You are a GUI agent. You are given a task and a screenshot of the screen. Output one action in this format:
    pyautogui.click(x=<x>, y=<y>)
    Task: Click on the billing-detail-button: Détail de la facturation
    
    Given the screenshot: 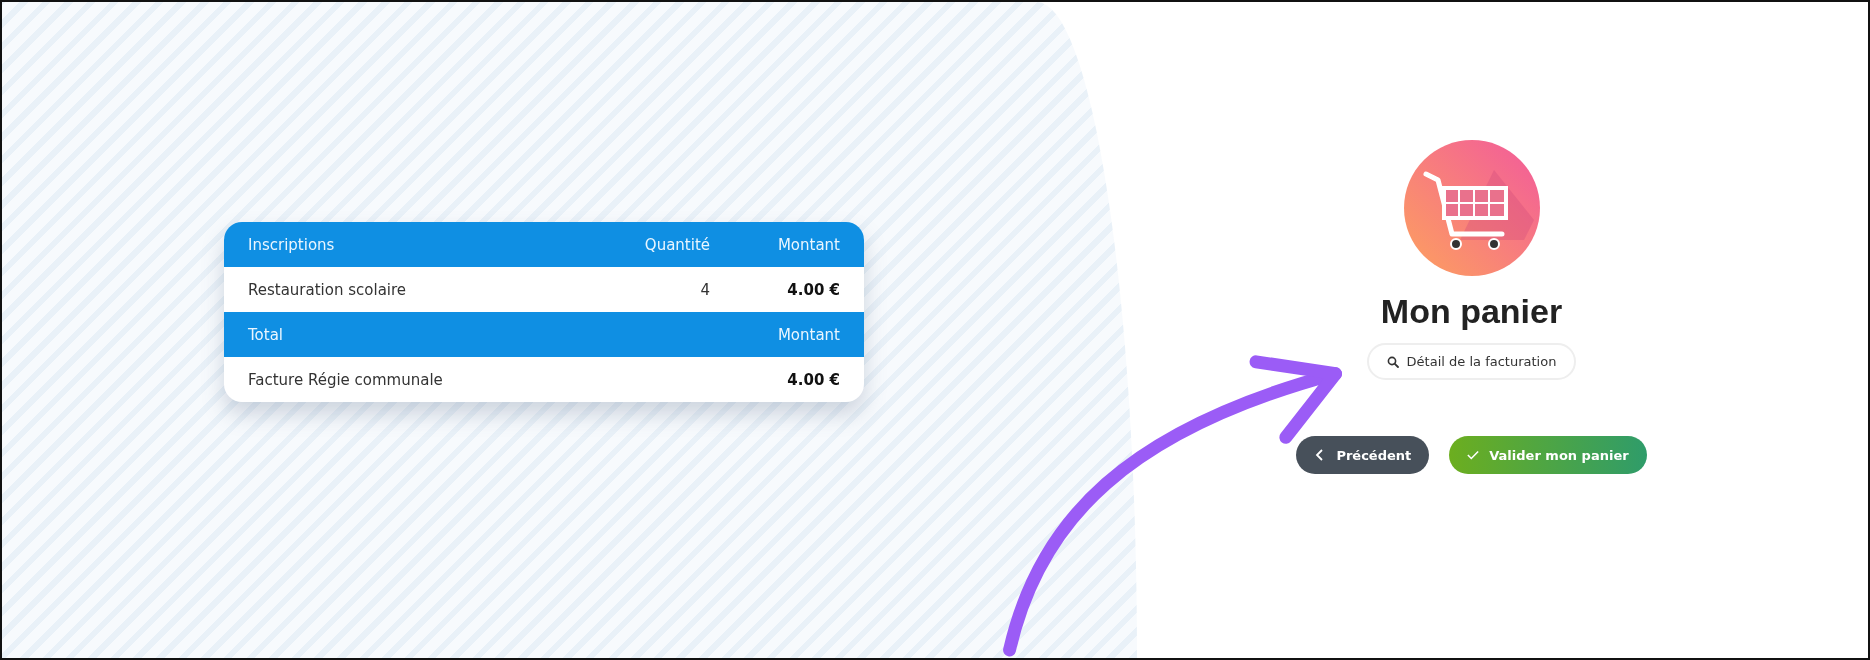 What is the action you would take?
    pyautogui.click(x=1471, y=361)
    